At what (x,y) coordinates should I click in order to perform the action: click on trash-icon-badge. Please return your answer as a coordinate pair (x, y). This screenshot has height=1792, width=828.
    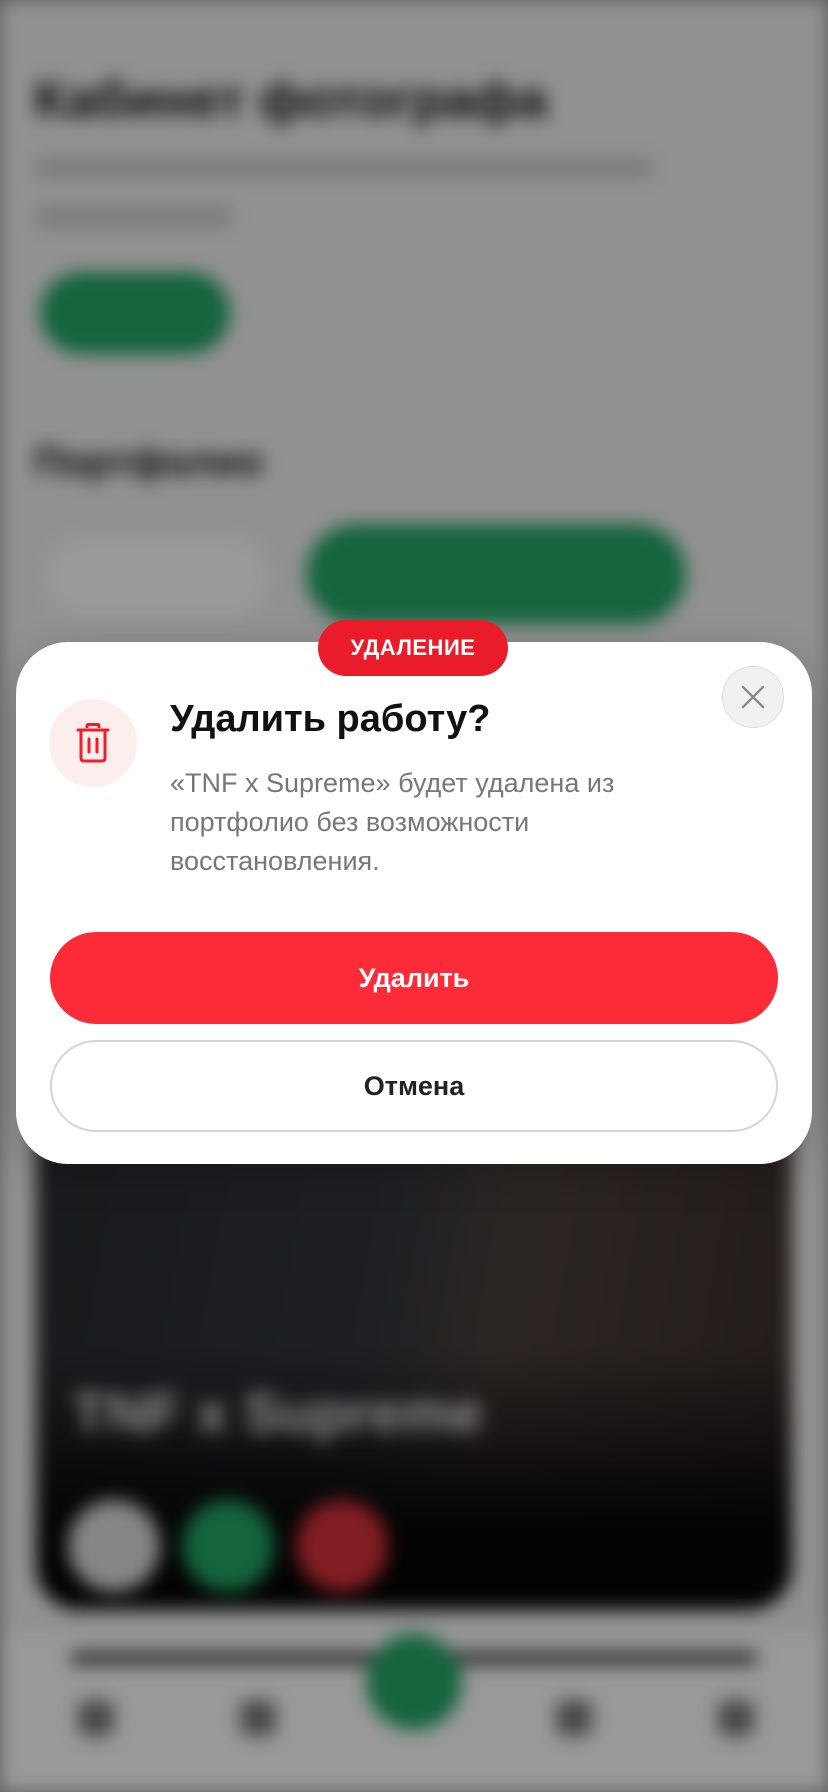
    Looking at the image, I should click on (93, 743).